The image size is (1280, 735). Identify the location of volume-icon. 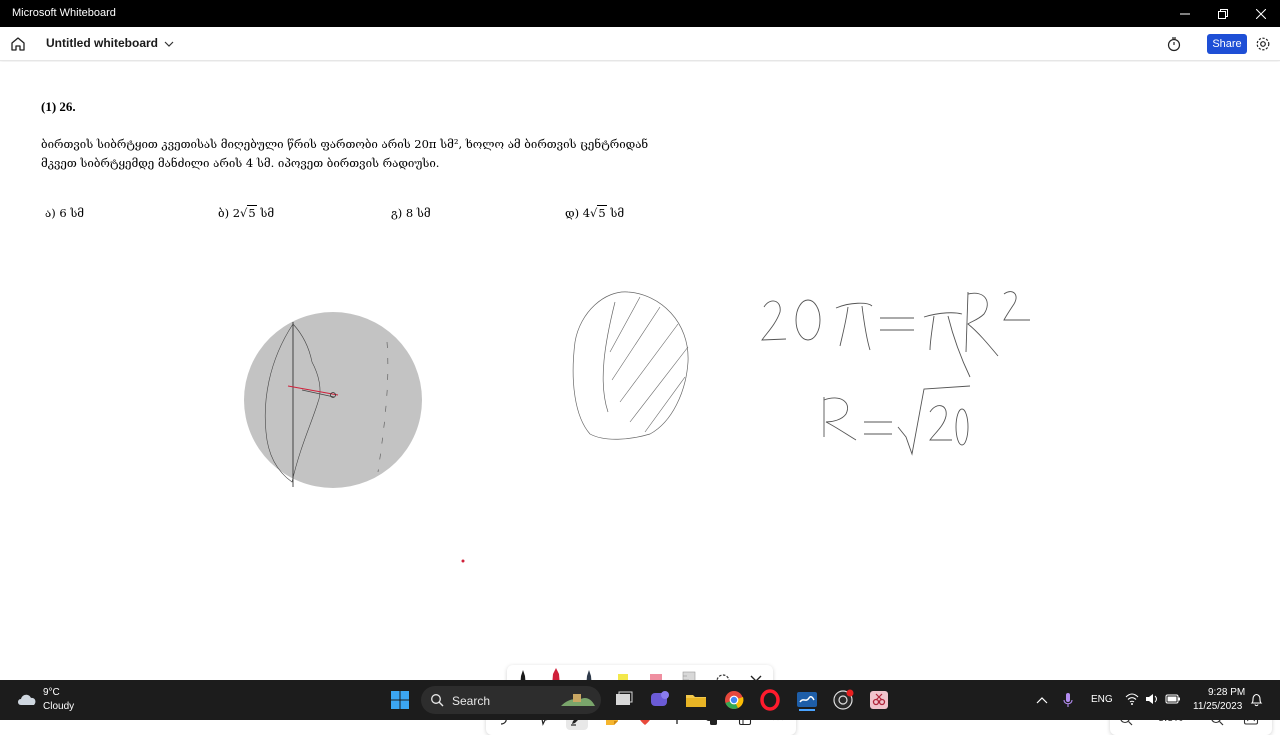
(1152, 699).